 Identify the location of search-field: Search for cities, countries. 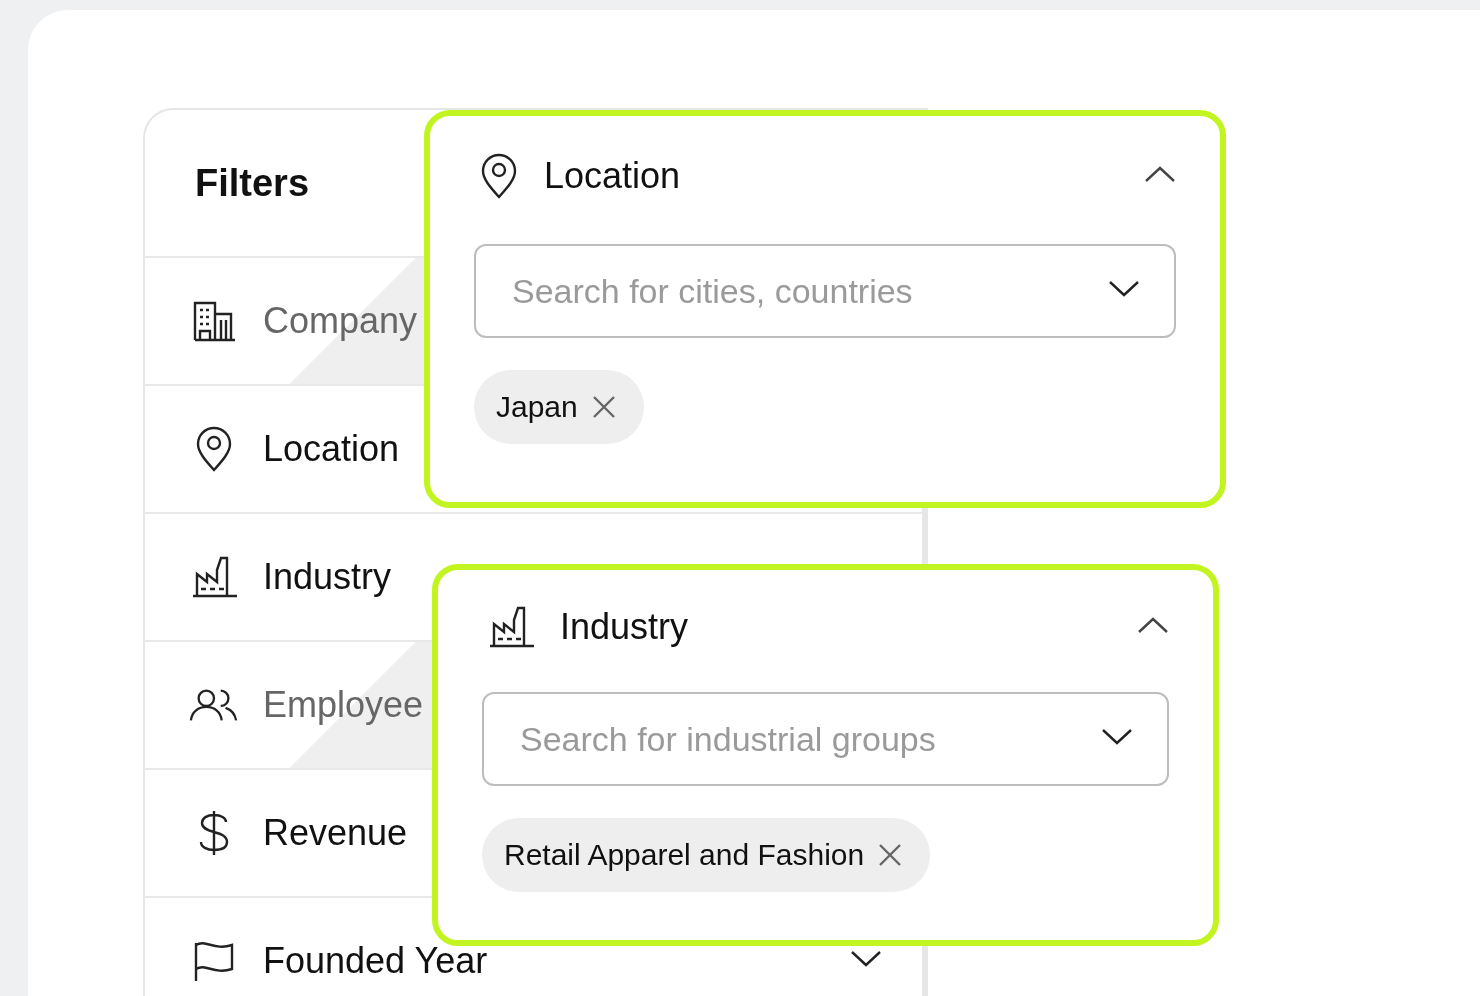
(825, 291).